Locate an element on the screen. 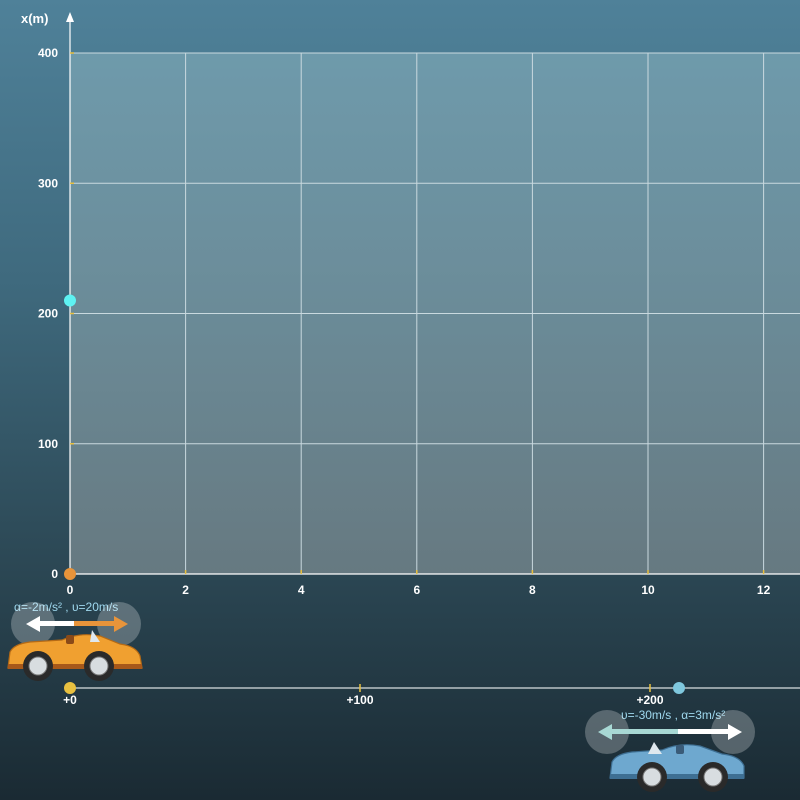  x-tick-label: 0 is located at coordinates (70, 590).